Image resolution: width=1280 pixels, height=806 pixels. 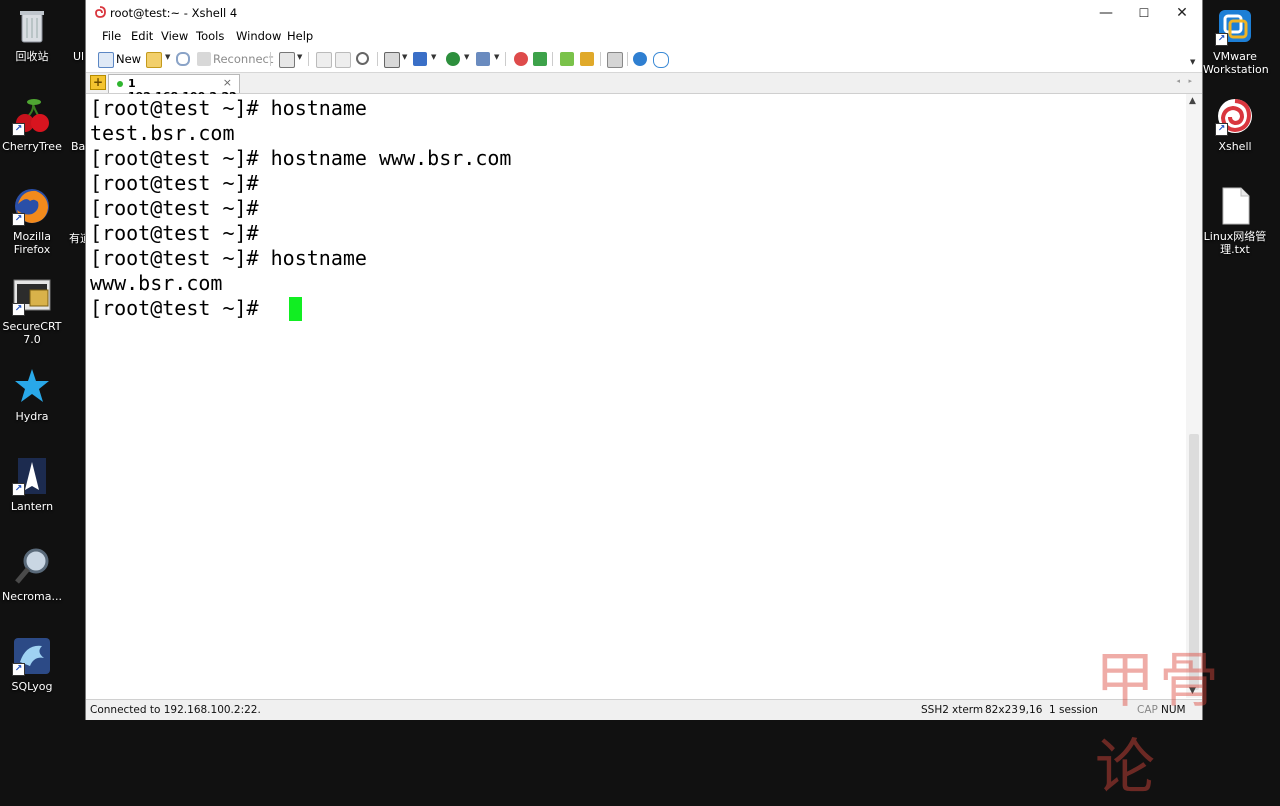 I want to click on desktop-icon-xshell: ↗ Xshell, so click(x=1235, y=124).